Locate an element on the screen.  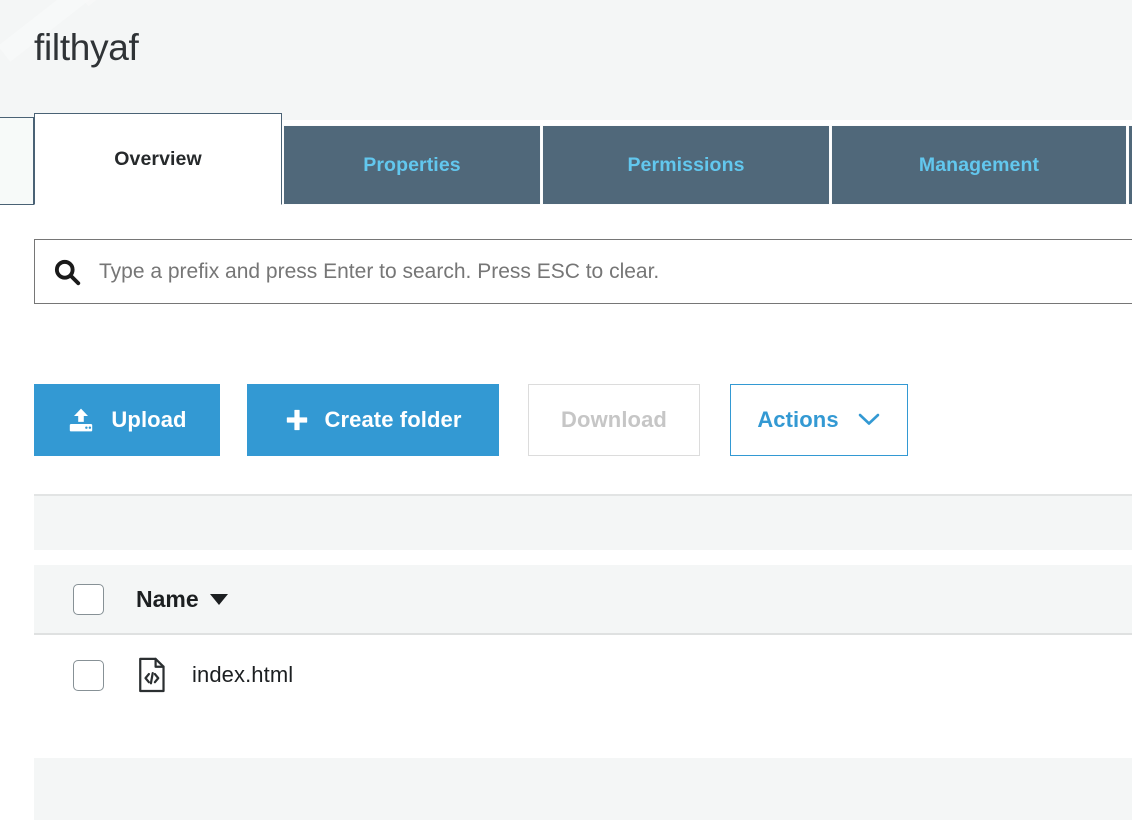
column-header-name-label: Name is located at coordinates (167, 598).